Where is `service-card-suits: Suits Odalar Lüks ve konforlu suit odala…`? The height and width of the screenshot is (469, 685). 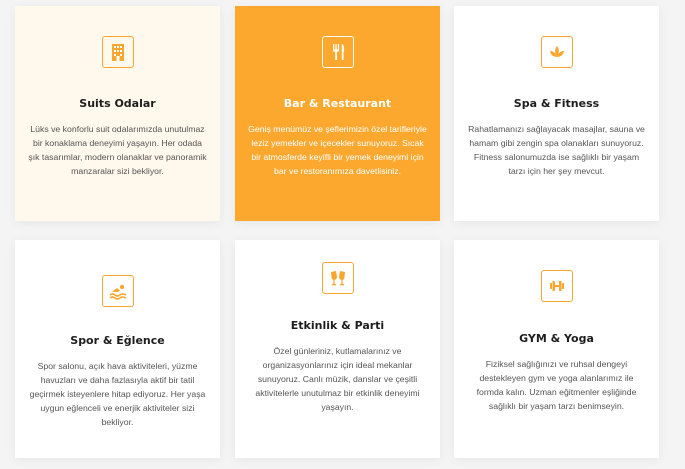 service-card-suits: Suits Odalar Lüks ve konforlu suit odala… is located at coordinates (117, 113).